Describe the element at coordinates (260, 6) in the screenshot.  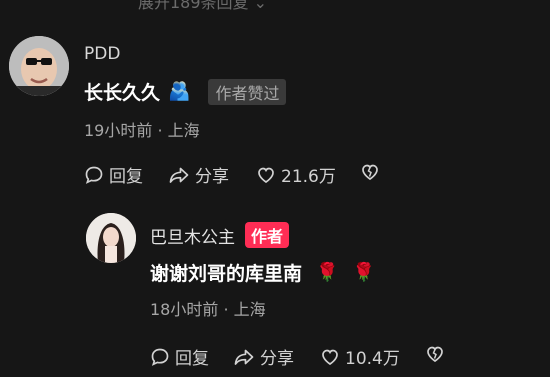
I see `chevron-down-icon: ⌄` at that location.